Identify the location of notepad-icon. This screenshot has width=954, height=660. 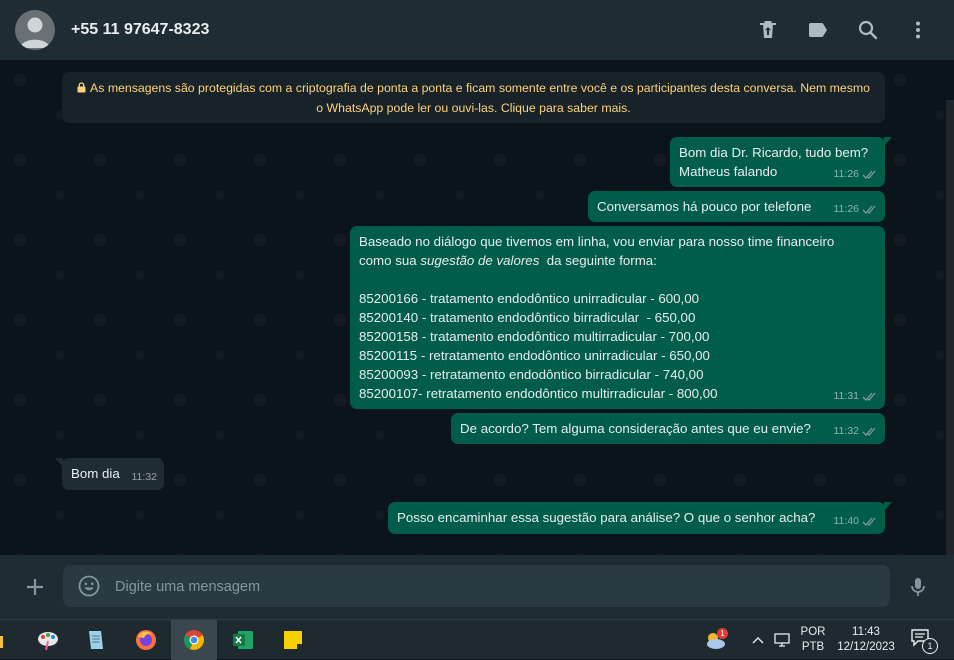
(96, 640).